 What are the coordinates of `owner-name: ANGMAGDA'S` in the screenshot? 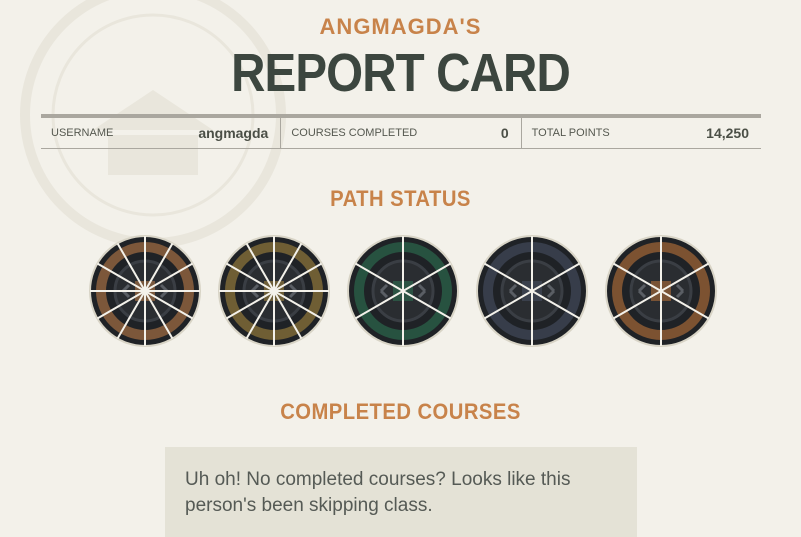 It's located at (400, 26).